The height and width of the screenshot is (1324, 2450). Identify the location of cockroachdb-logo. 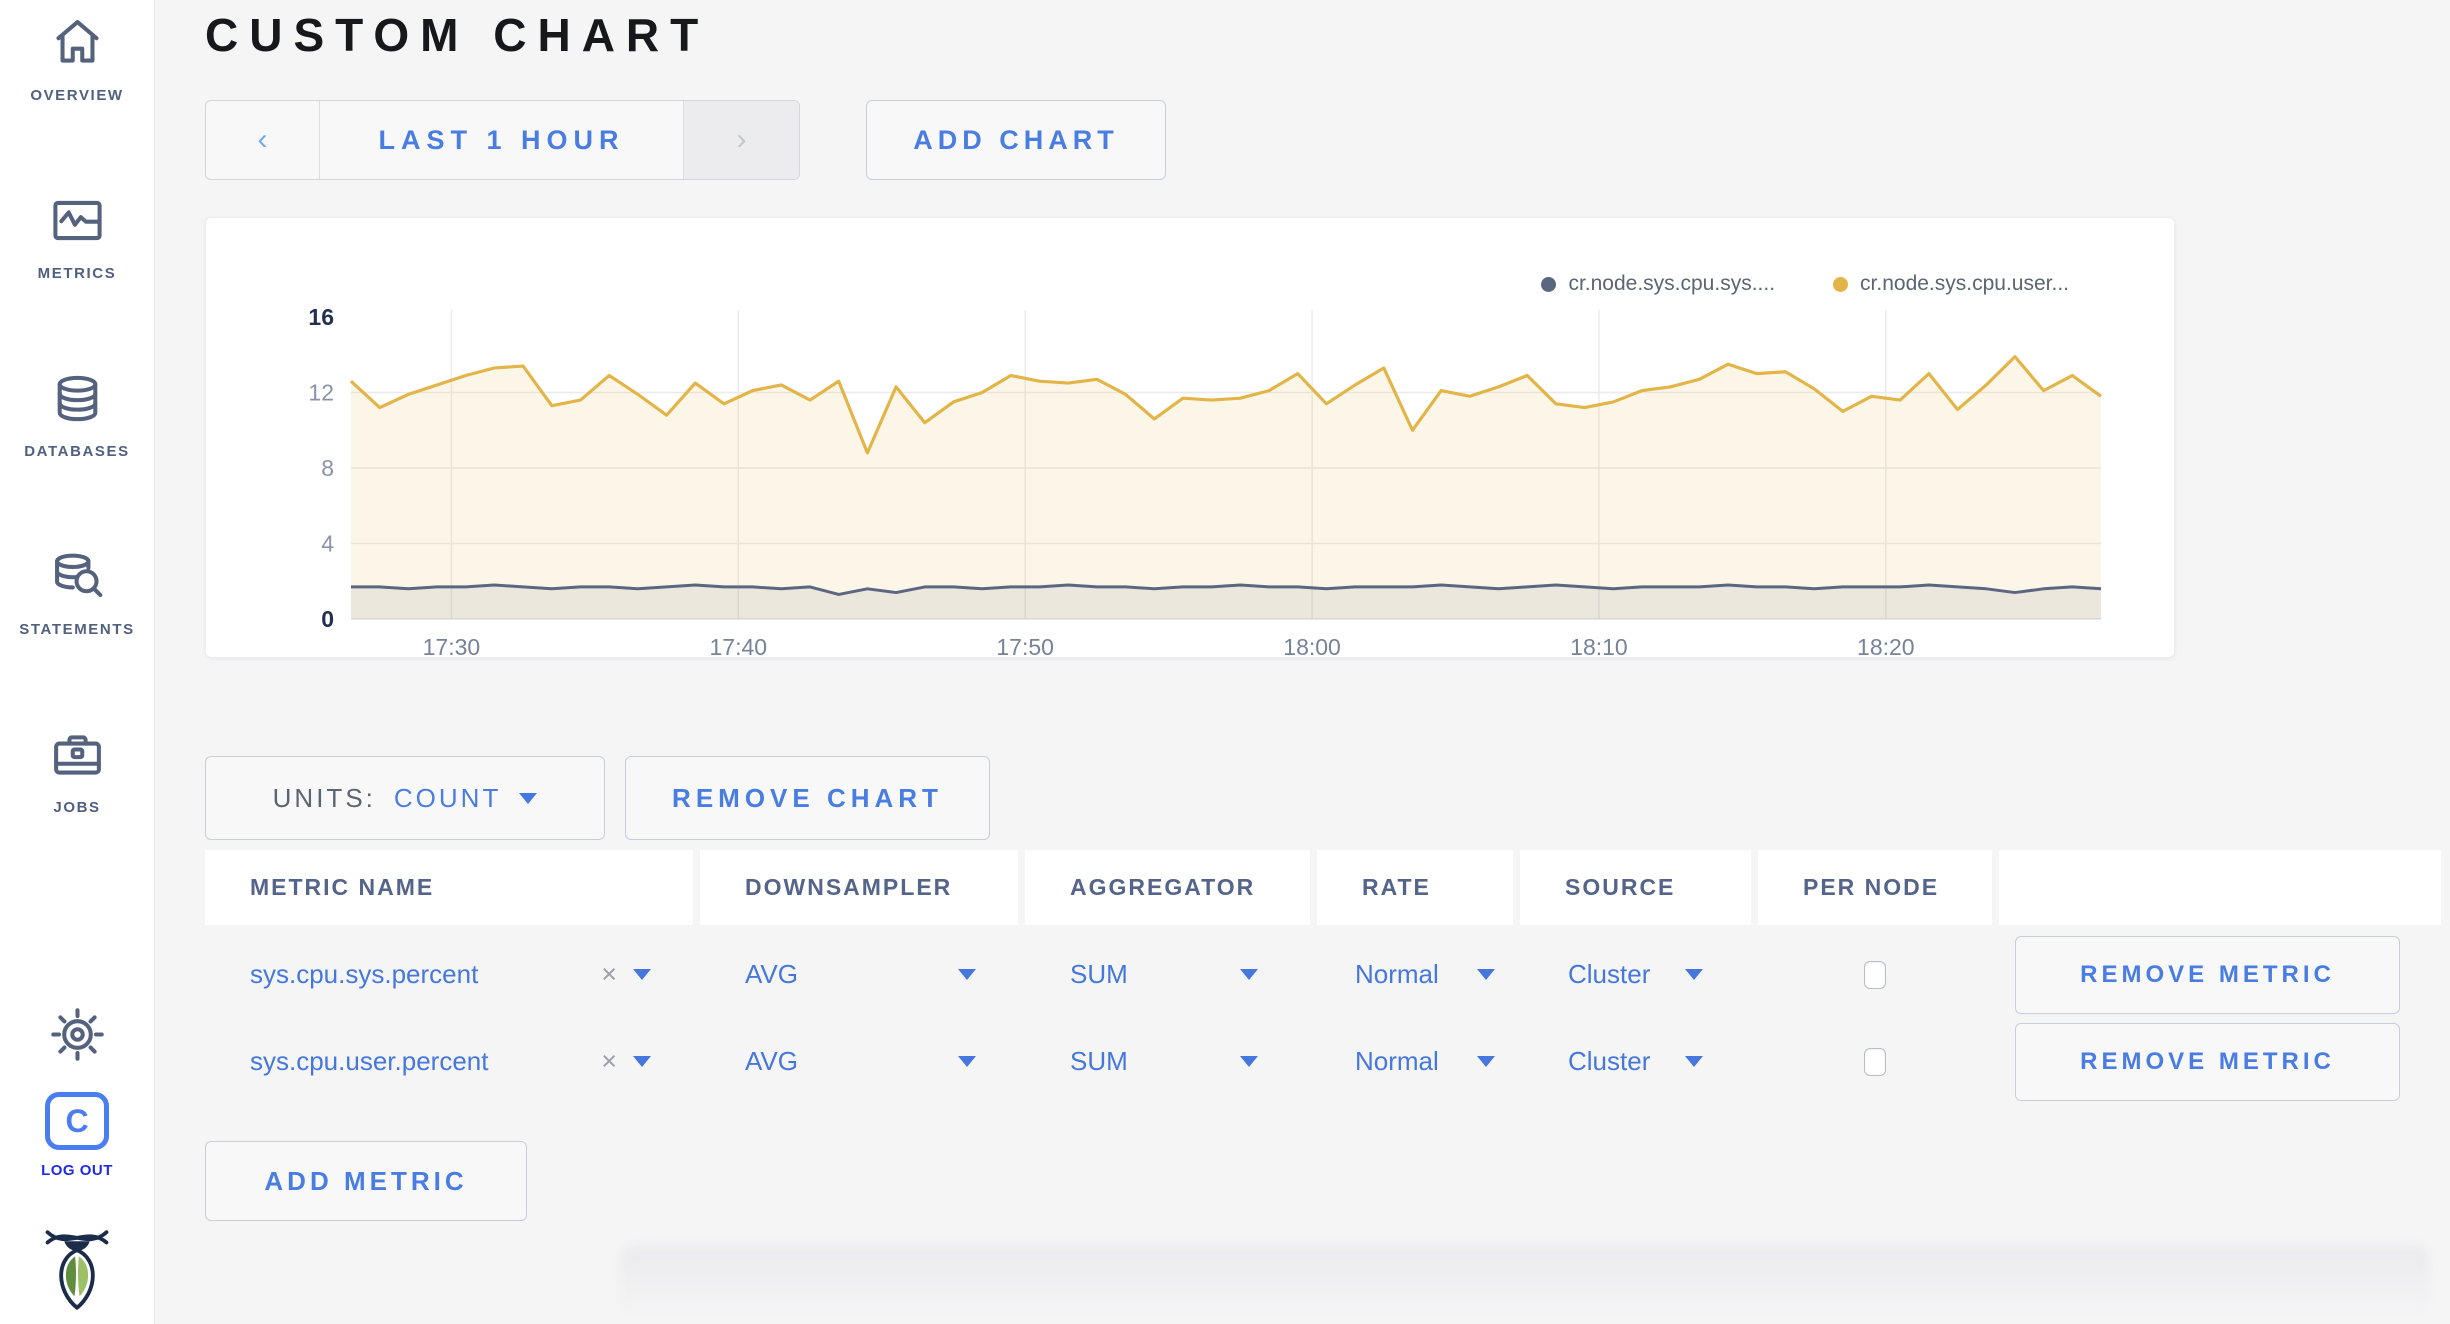
(77, 1272).